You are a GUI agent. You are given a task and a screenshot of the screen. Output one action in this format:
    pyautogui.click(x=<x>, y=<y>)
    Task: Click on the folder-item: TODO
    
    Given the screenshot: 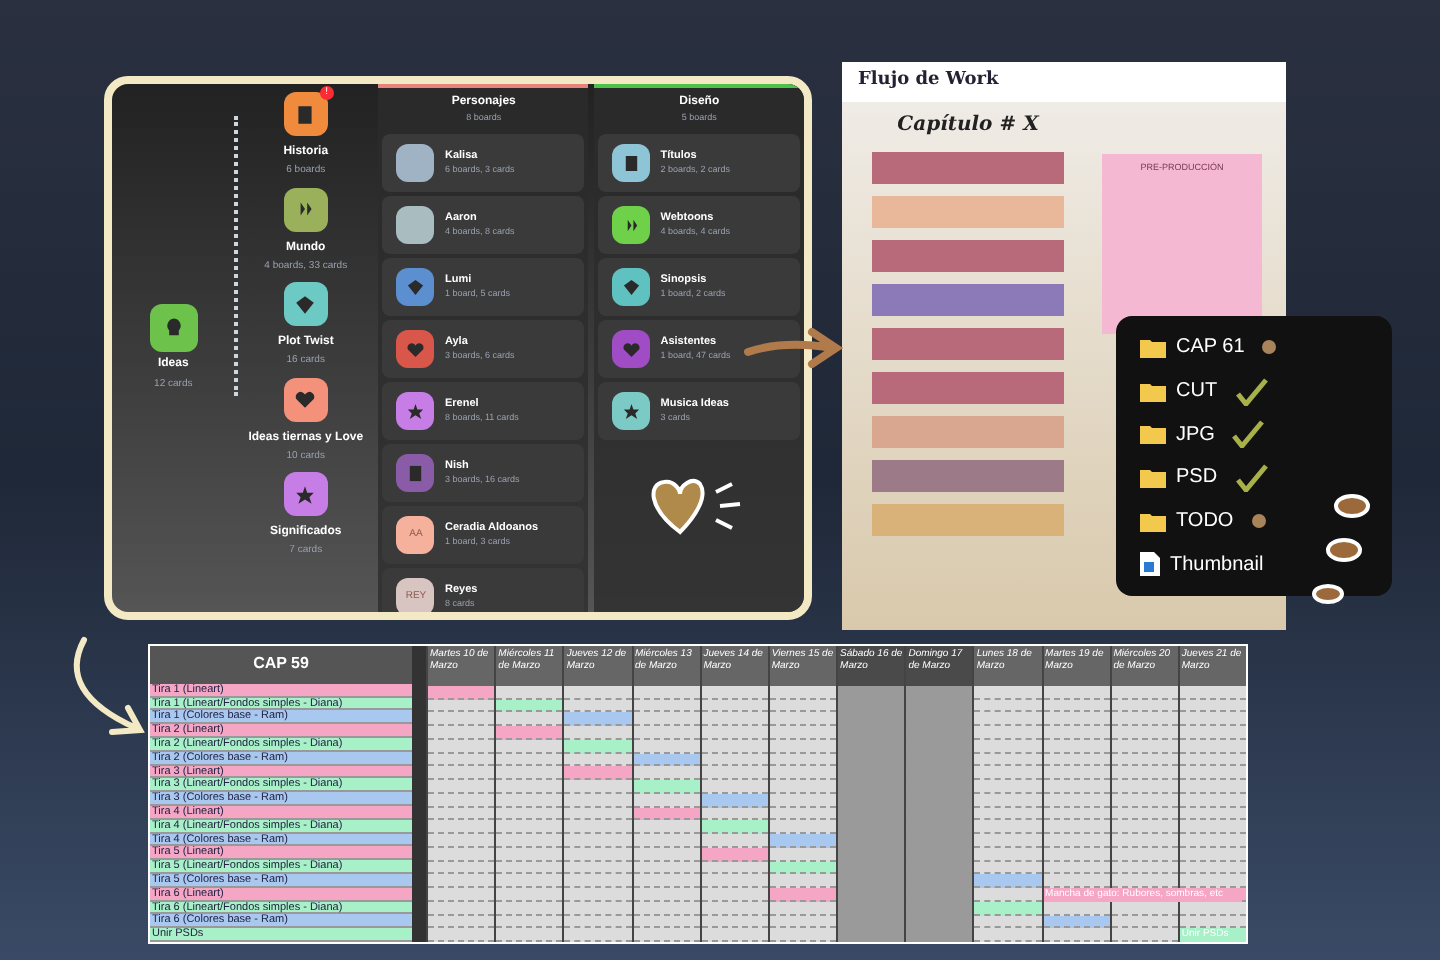 What is the action you would take?
    pyautogui.click(x=1266, y=521)
    